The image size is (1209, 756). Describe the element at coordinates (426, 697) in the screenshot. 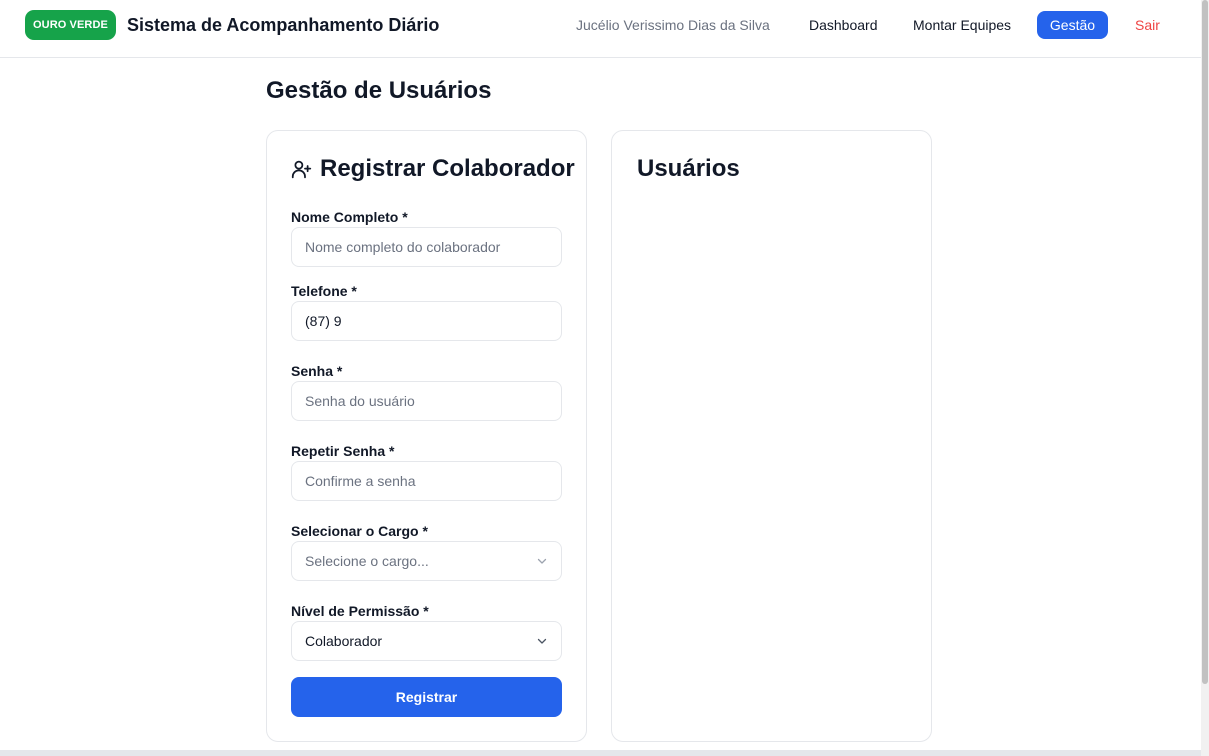

I see `register-button: Registrar` at that location.